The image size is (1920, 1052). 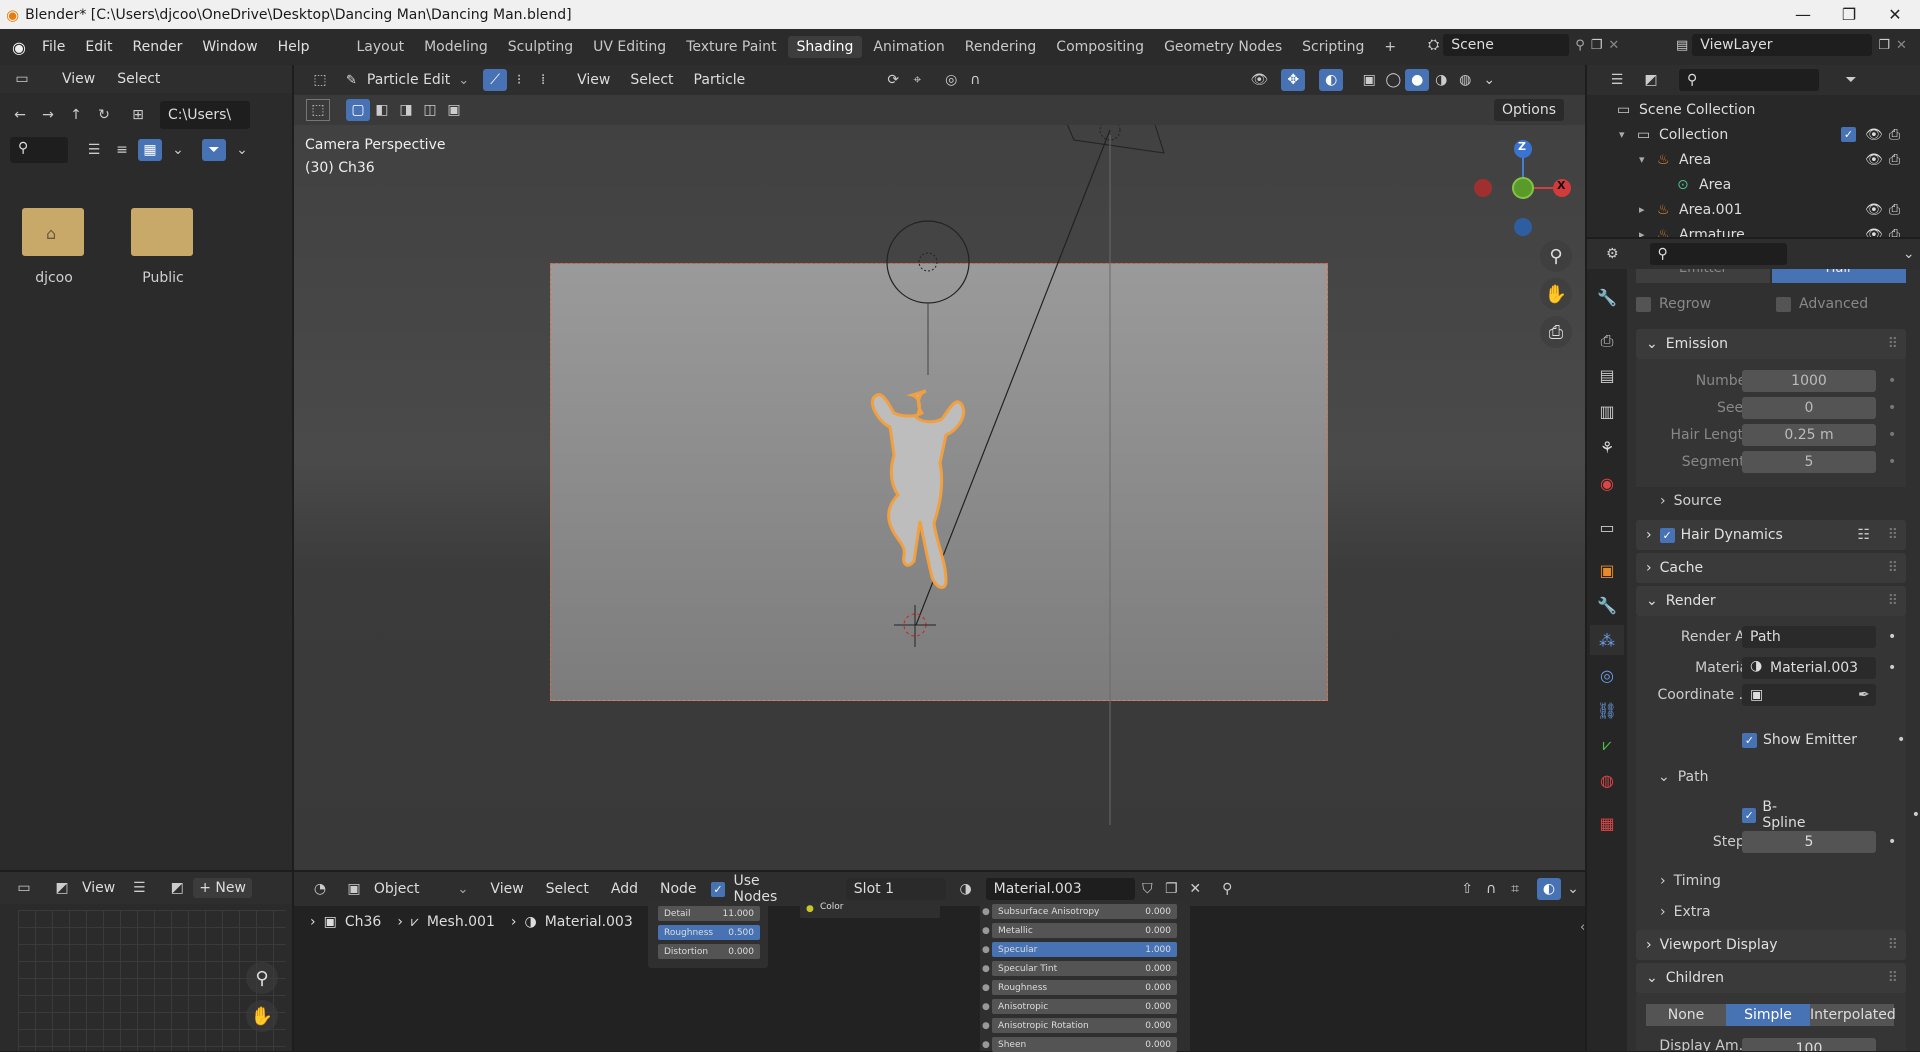 I want to click on solid-shading-icon: ●, so click(x=1417, y=80).